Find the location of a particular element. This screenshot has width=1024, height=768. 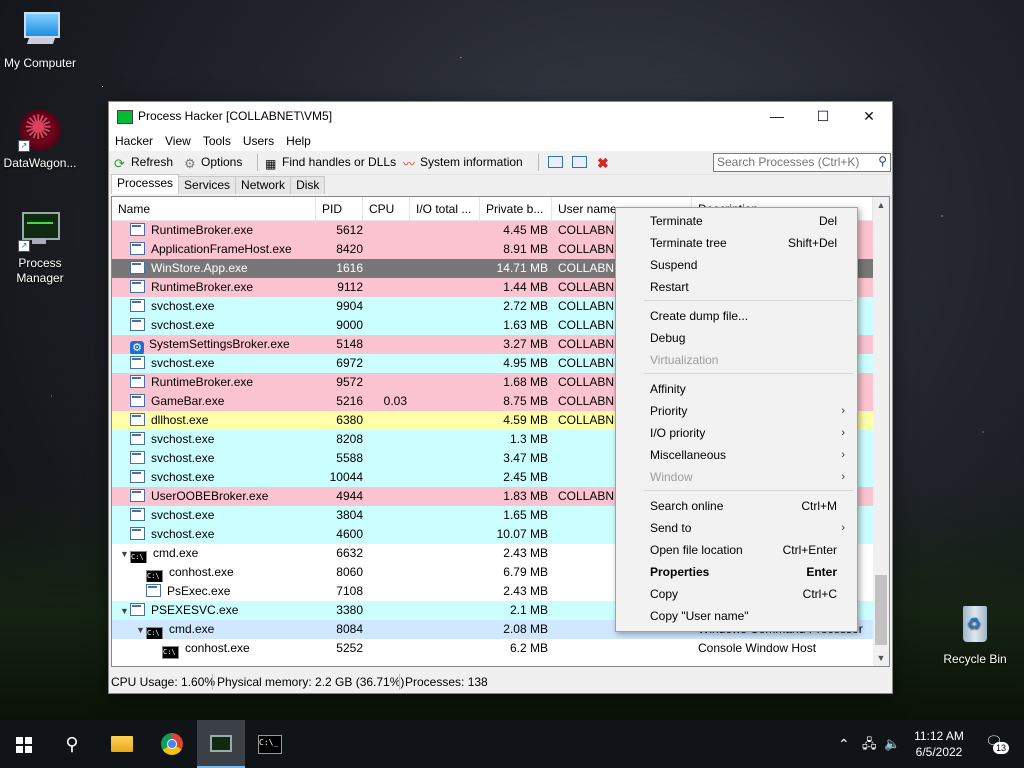

menu-item: Copy "User name" is located at coordinates (736, 616).